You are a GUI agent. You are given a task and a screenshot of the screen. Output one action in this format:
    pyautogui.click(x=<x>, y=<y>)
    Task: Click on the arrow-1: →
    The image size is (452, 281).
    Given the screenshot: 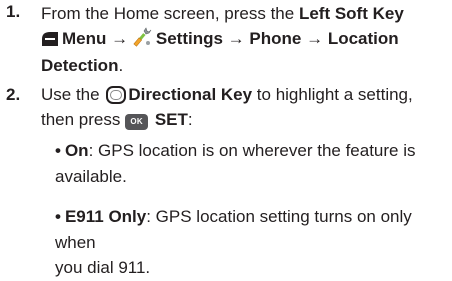 What is the action you would take?
    pyautogui.click(x=120, y=38)
    